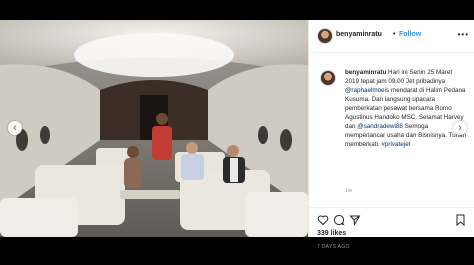 The image size is (474, 265). Describe the element at coordinates (380, 126) in the screenshot. I see `mention-sandradewi88: @sandradewi88` at that location.